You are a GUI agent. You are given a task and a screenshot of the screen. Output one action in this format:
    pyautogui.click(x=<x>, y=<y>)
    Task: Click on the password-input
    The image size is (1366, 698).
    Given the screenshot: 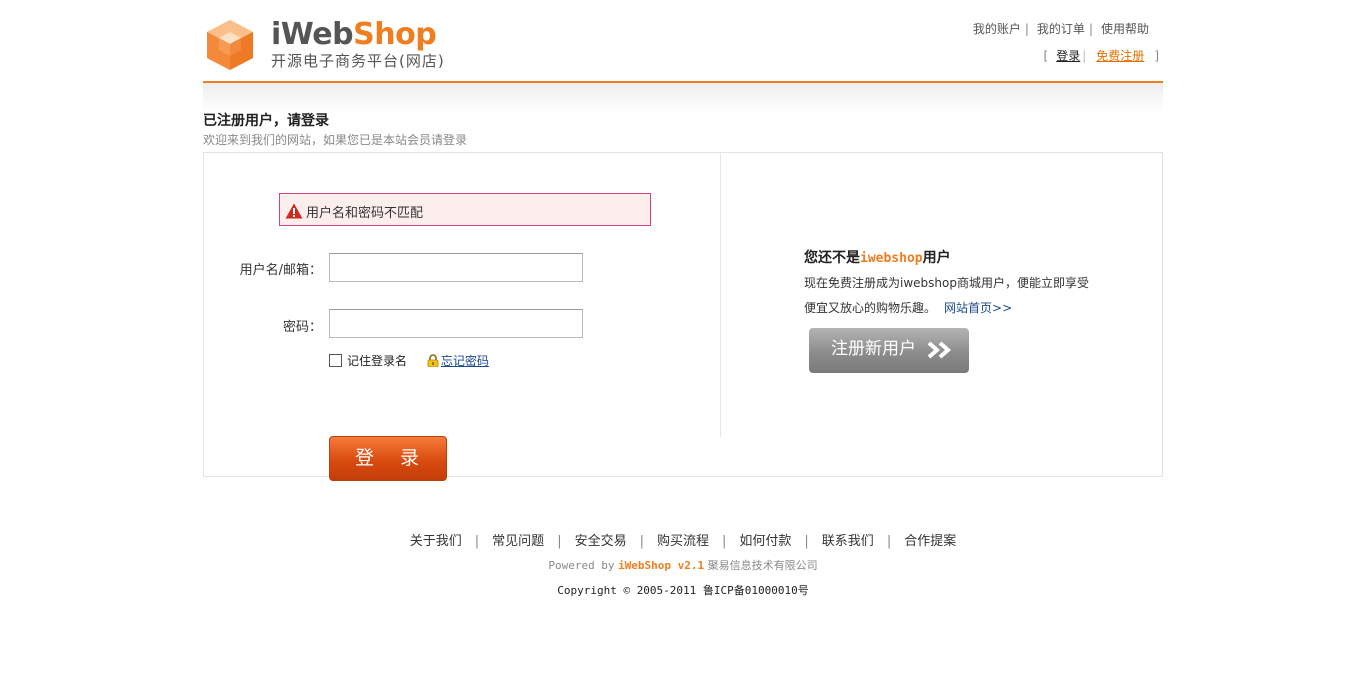 What is the action you would take?
    pyautogui.click(x=456, y=323)
    